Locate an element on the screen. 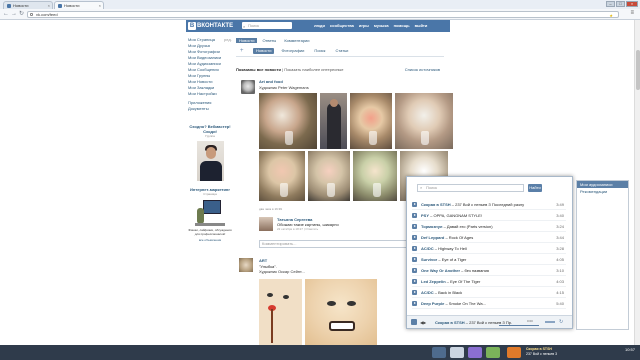 This screenshot has height=360, width=640. nav-communities: сообщества is located at coordinates (342, 26).